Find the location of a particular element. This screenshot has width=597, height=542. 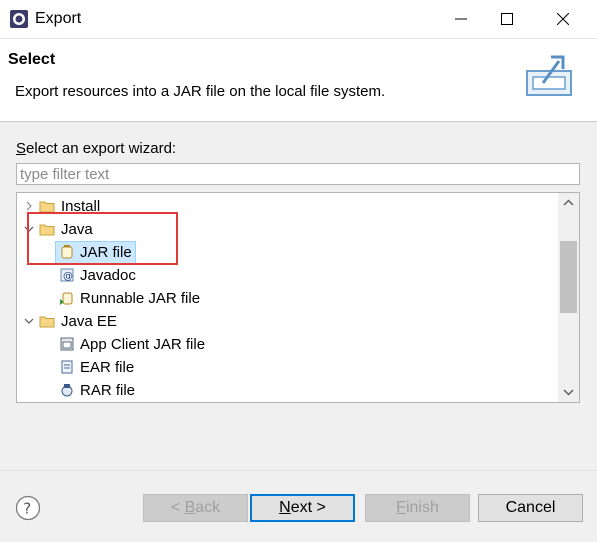

filter-input is located at coordinates (298, 174).